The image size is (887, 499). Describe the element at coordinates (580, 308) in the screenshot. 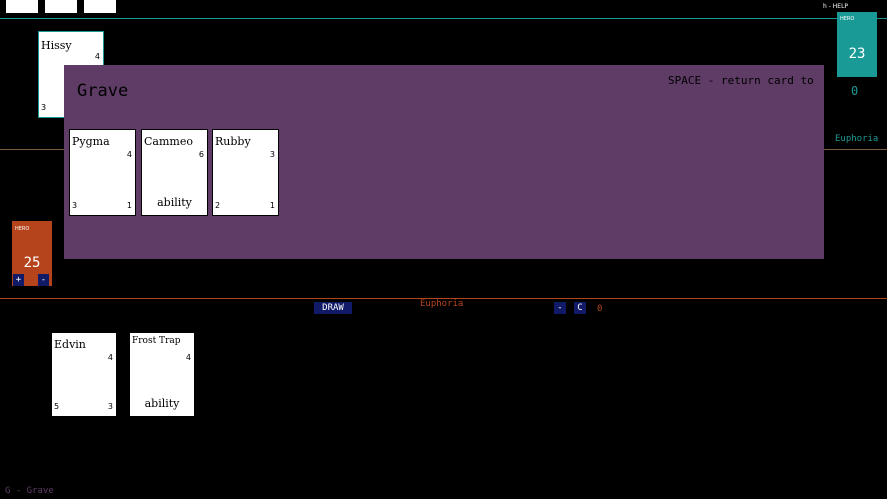

I see `counter-c-button: C` at that location.